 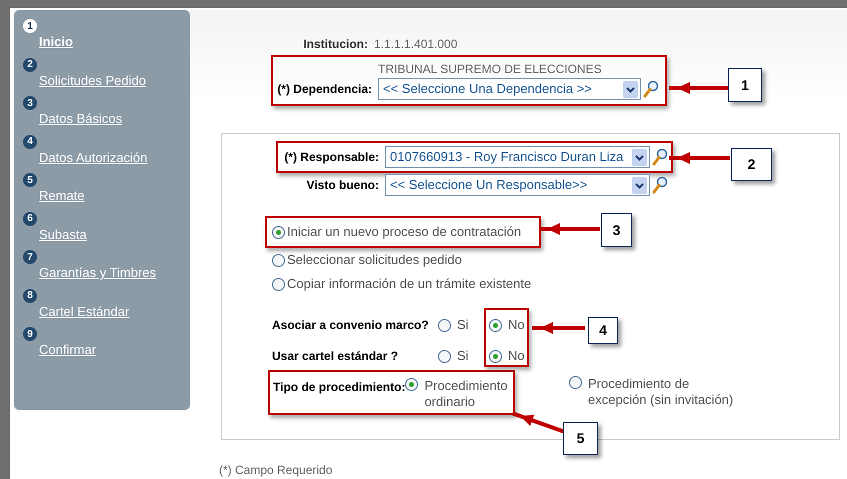 I want to click on callout-number: 5, so click(x=580, y=438).